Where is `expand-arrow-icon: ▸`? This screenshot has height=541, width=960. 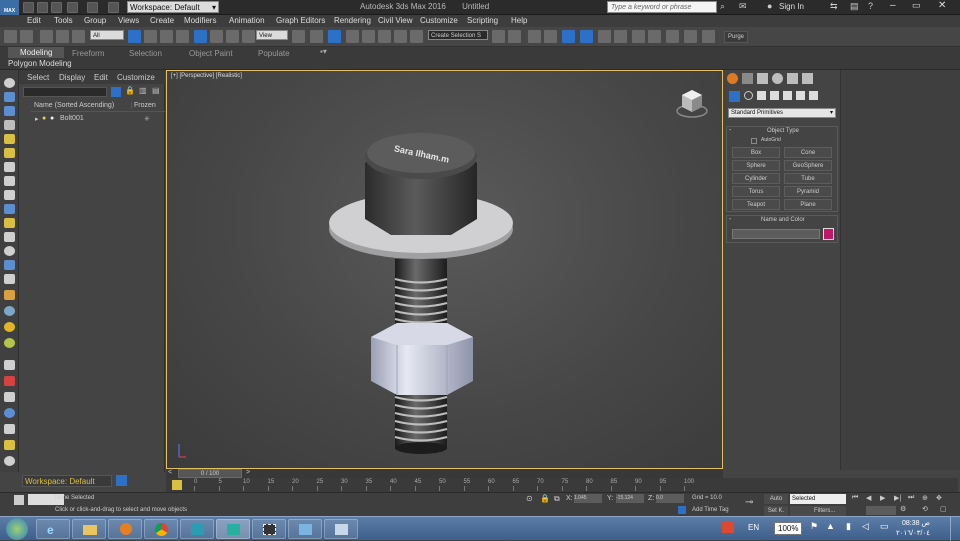
expand-arrow-icon: ▸ is located at coordinates (37, 119).